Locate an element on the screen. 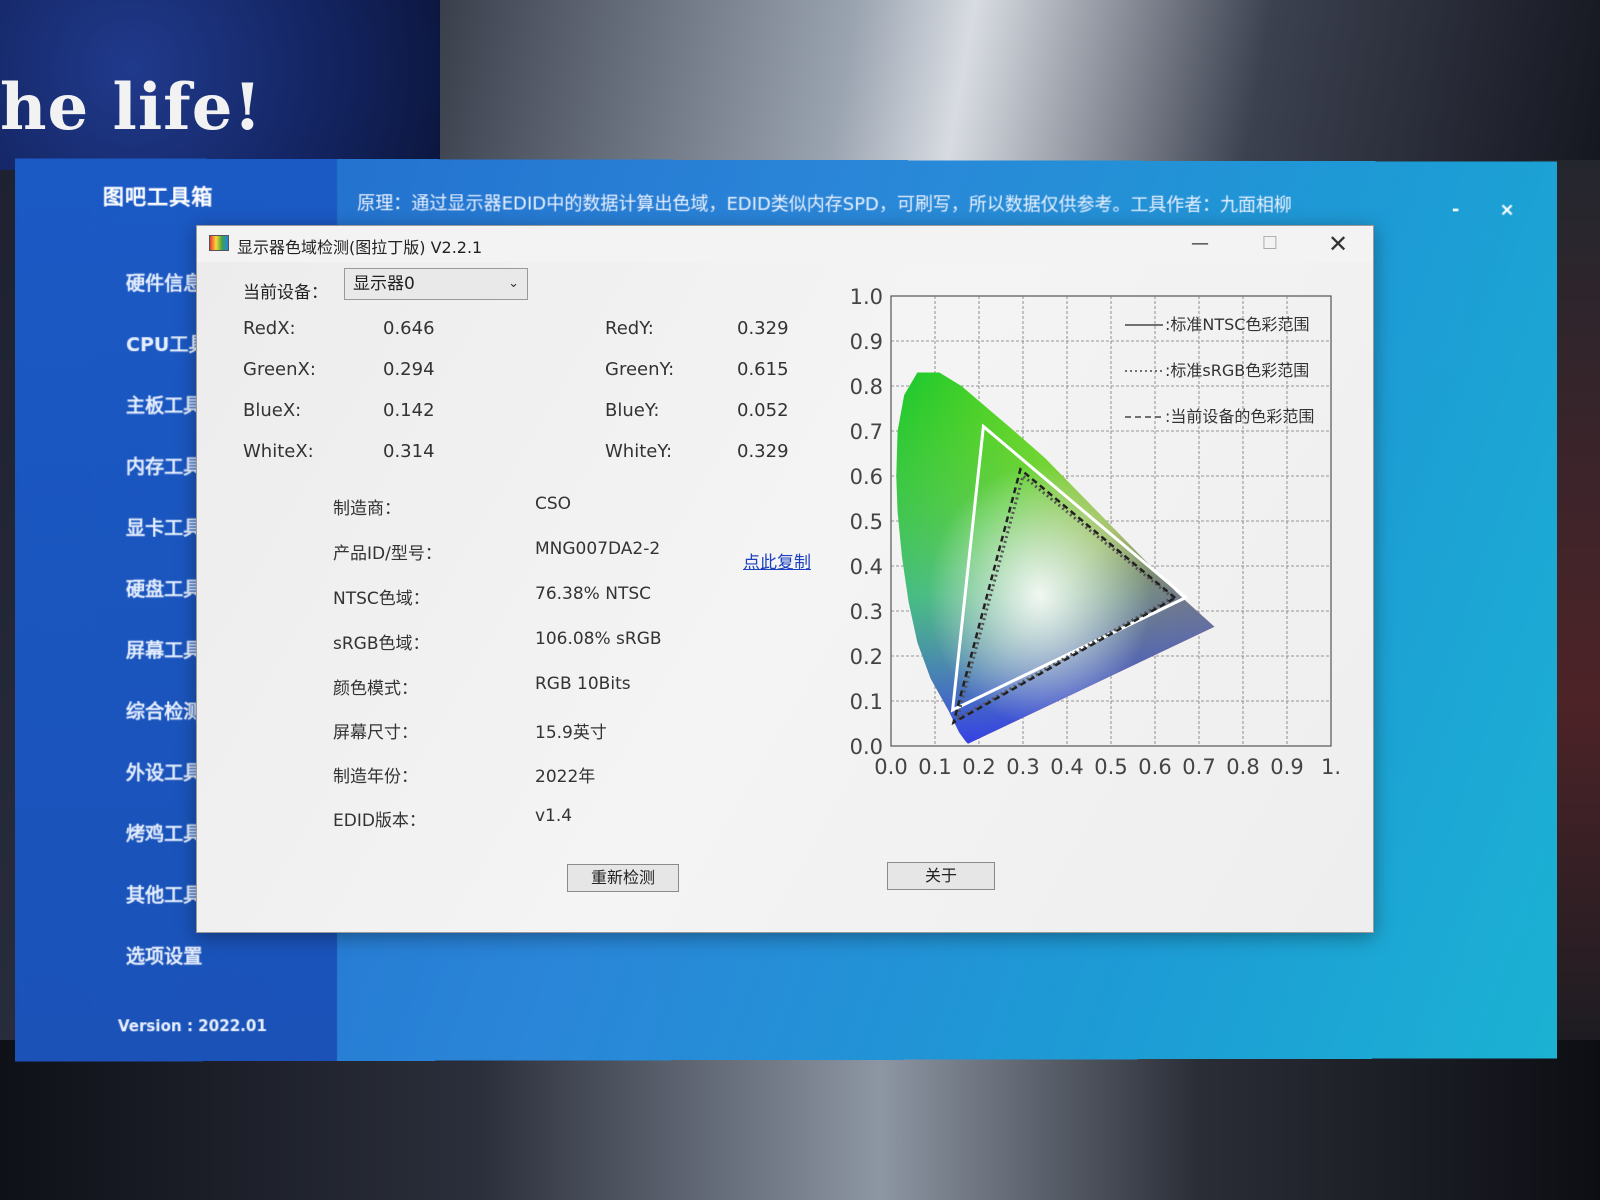  product-id-value: MNG007DA2-2 is located at coordinates (598, 549).